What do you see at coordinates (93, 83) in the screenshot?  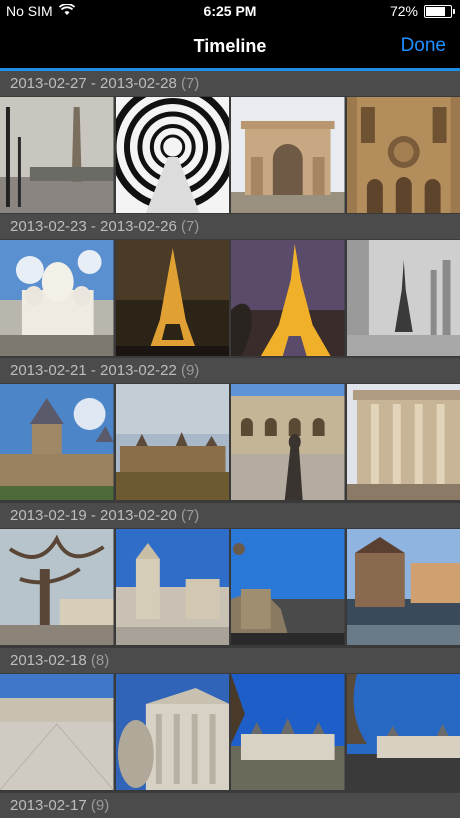 I see `section-date-range: 2013-02-27 - 2013-02-28` at bounding box center [93, 83].